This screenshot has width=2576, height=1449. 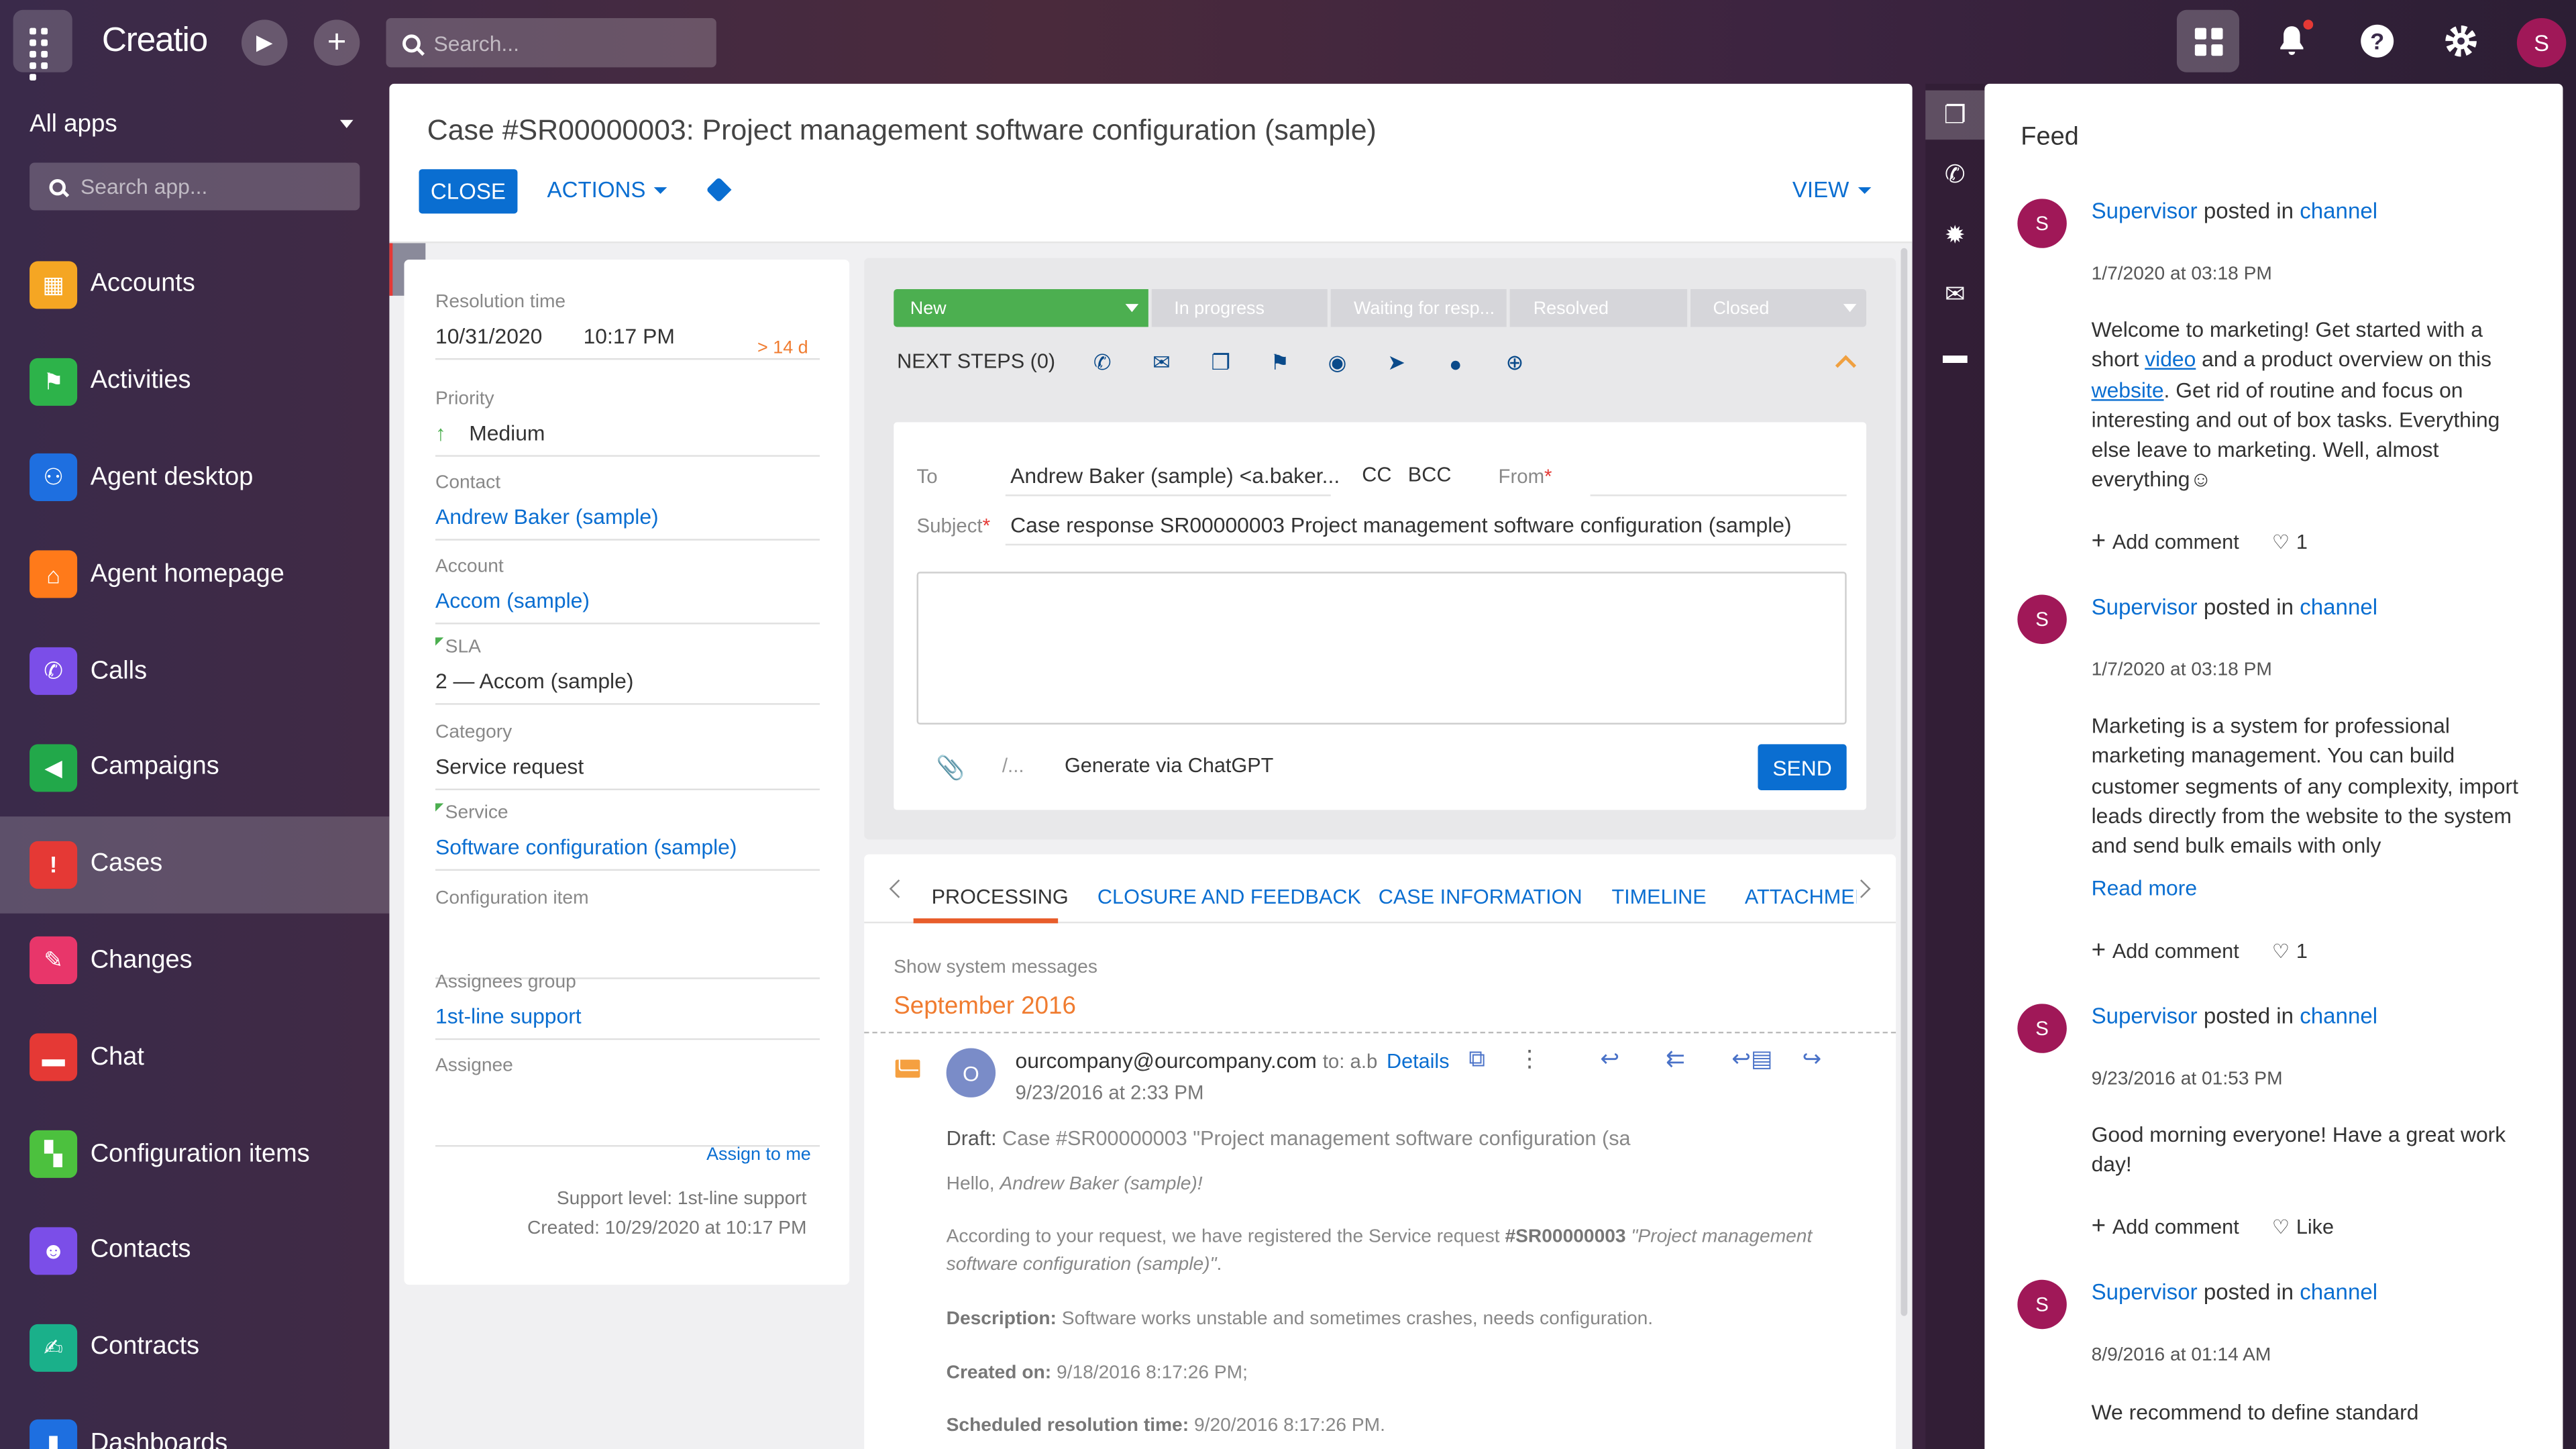 What do you see at coordinates (2128, 389) in the screenshot?
I see `website-link: website` at bounding box center [2128, 389].